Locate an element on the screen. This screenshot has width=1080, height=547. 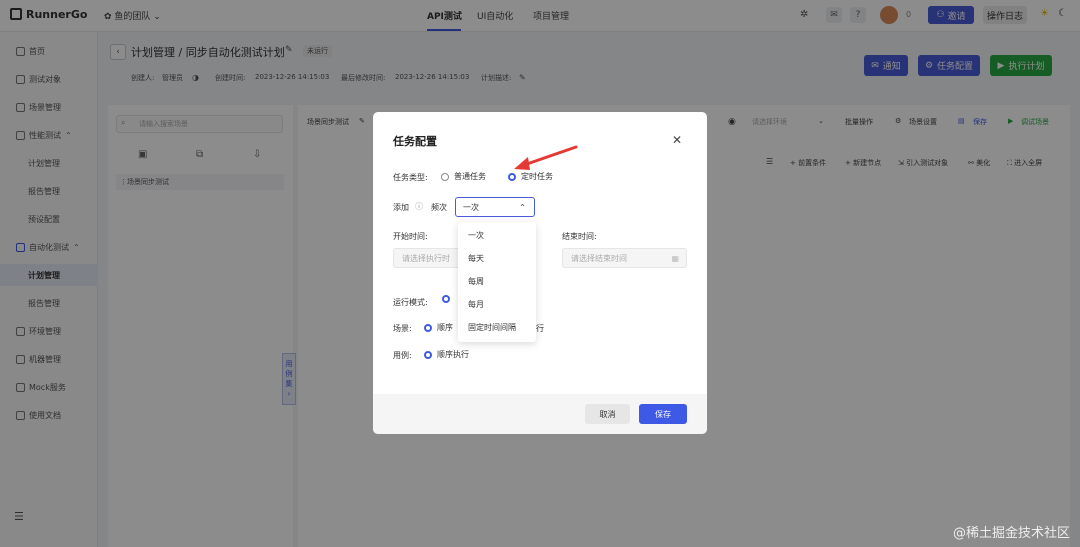
end-time-label: 结束时间: is located at coordinates (579, 236).